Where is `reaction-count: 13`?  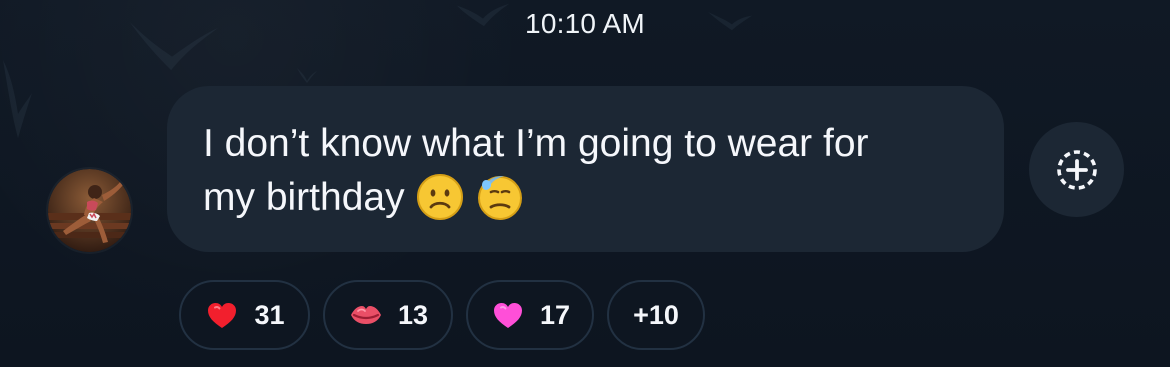
reaction-count: 13 is located at coordinates (413, 314).